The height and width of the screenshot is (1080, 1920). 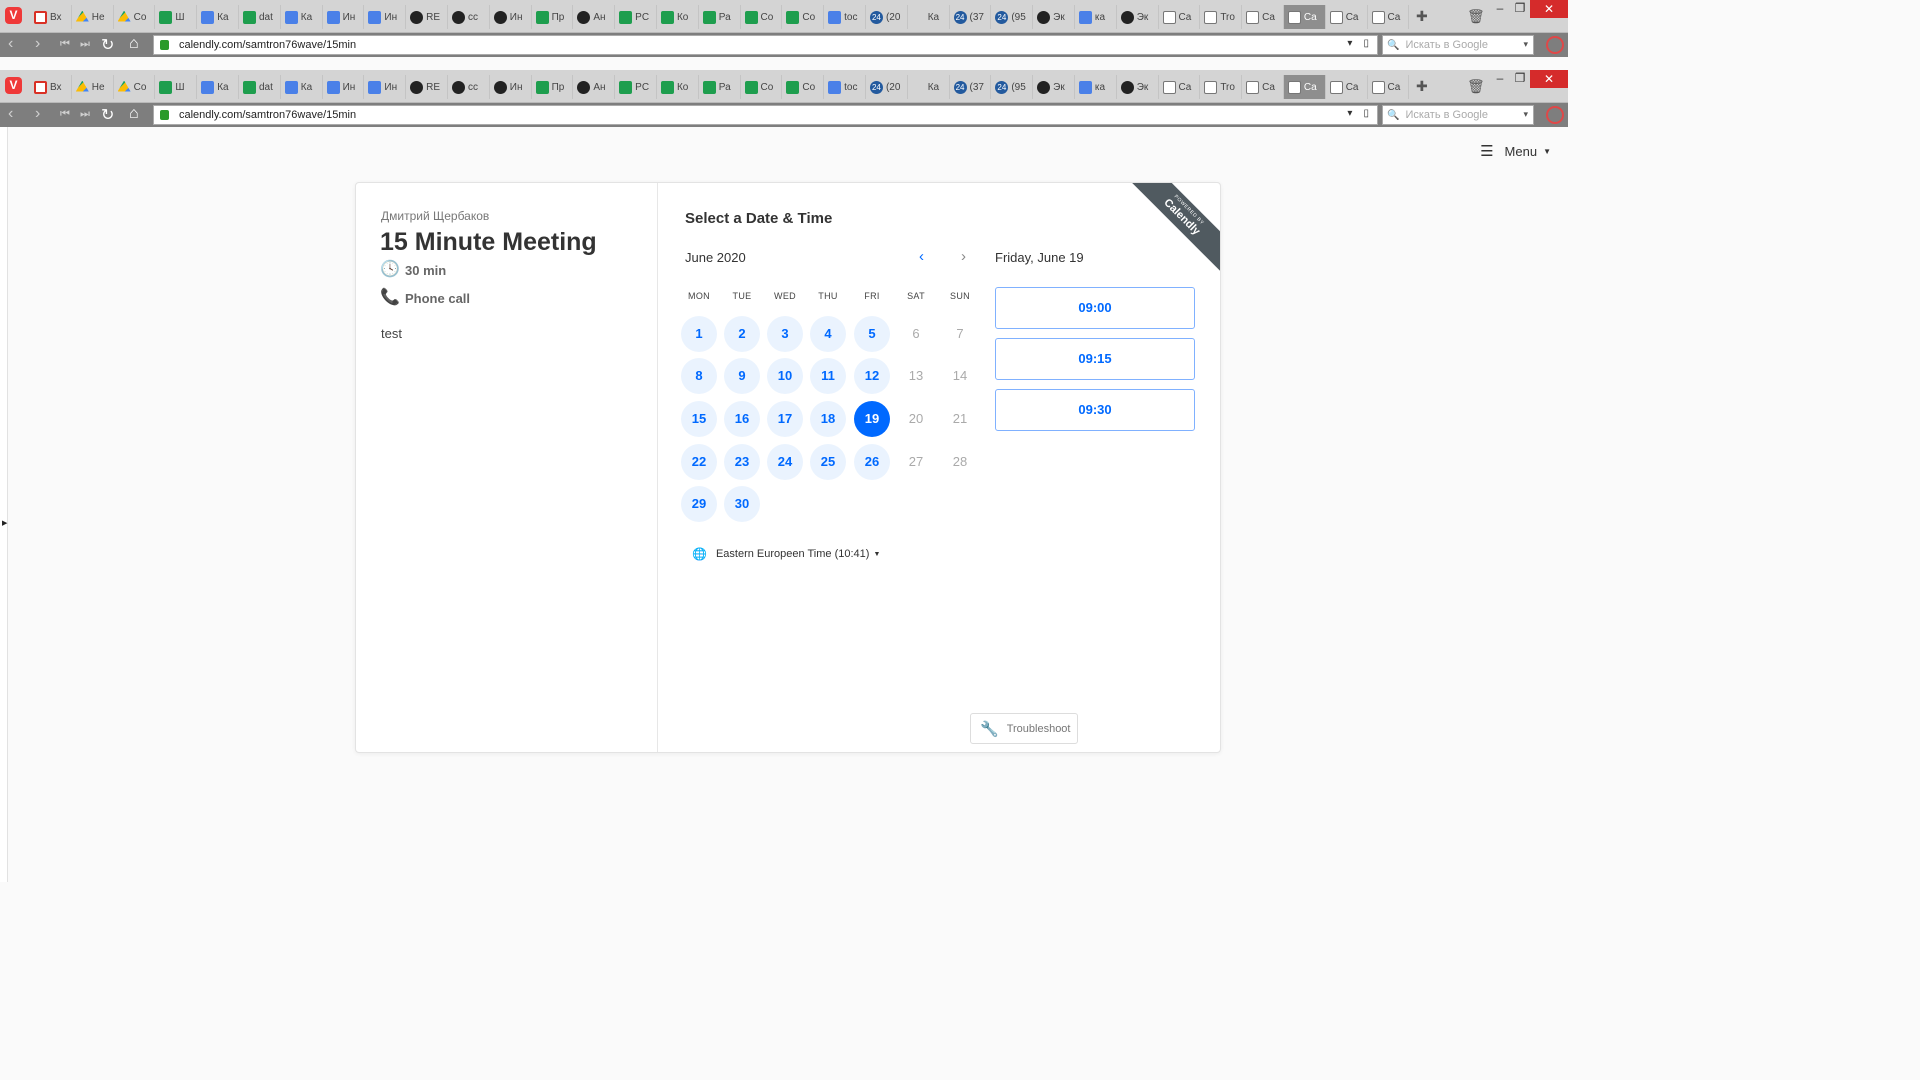 What do you see at coordinates (51, 17) in the screenshot?
I see `browser-tab: Вх` at bounding box center [51, 17].